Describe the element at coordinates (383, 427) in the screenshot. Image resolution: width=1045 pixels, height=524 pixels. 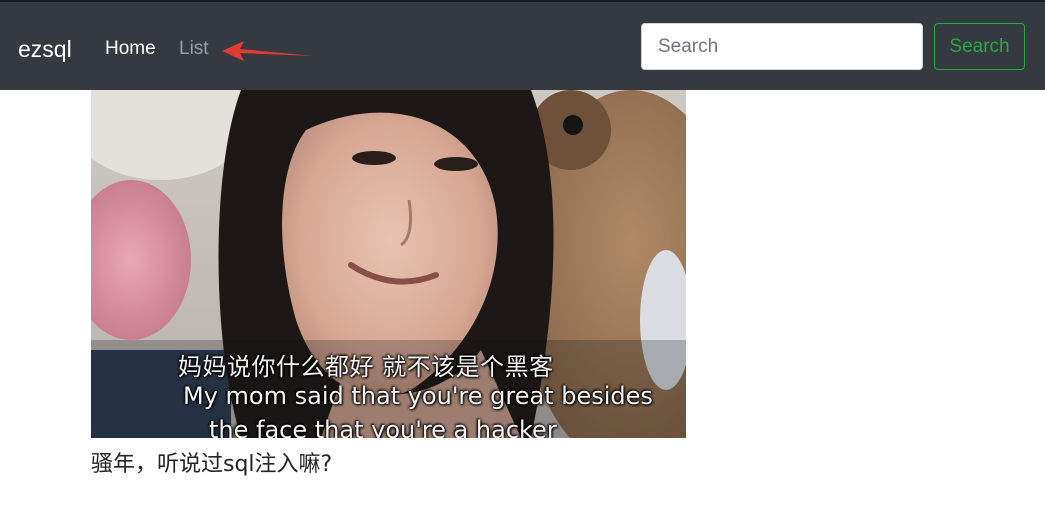
I see `meme-caption-english-line2: the face that you're a hacker` at that location.